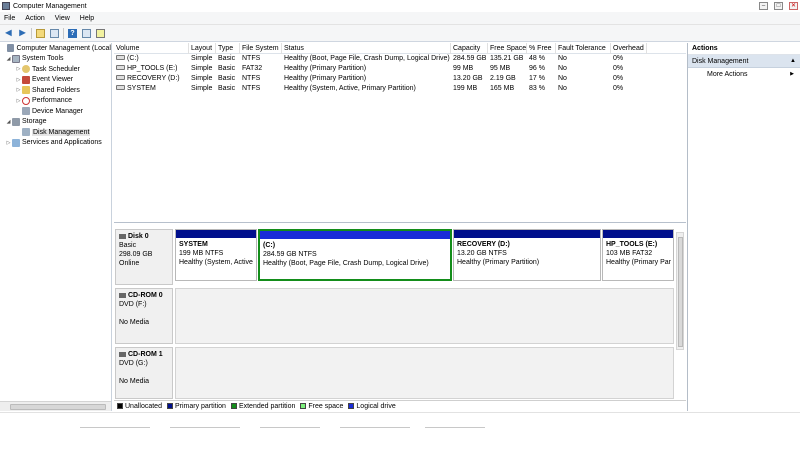  I want to click on tree-item-event-viewer: ▷ Event Viewer, so click(55, 80).